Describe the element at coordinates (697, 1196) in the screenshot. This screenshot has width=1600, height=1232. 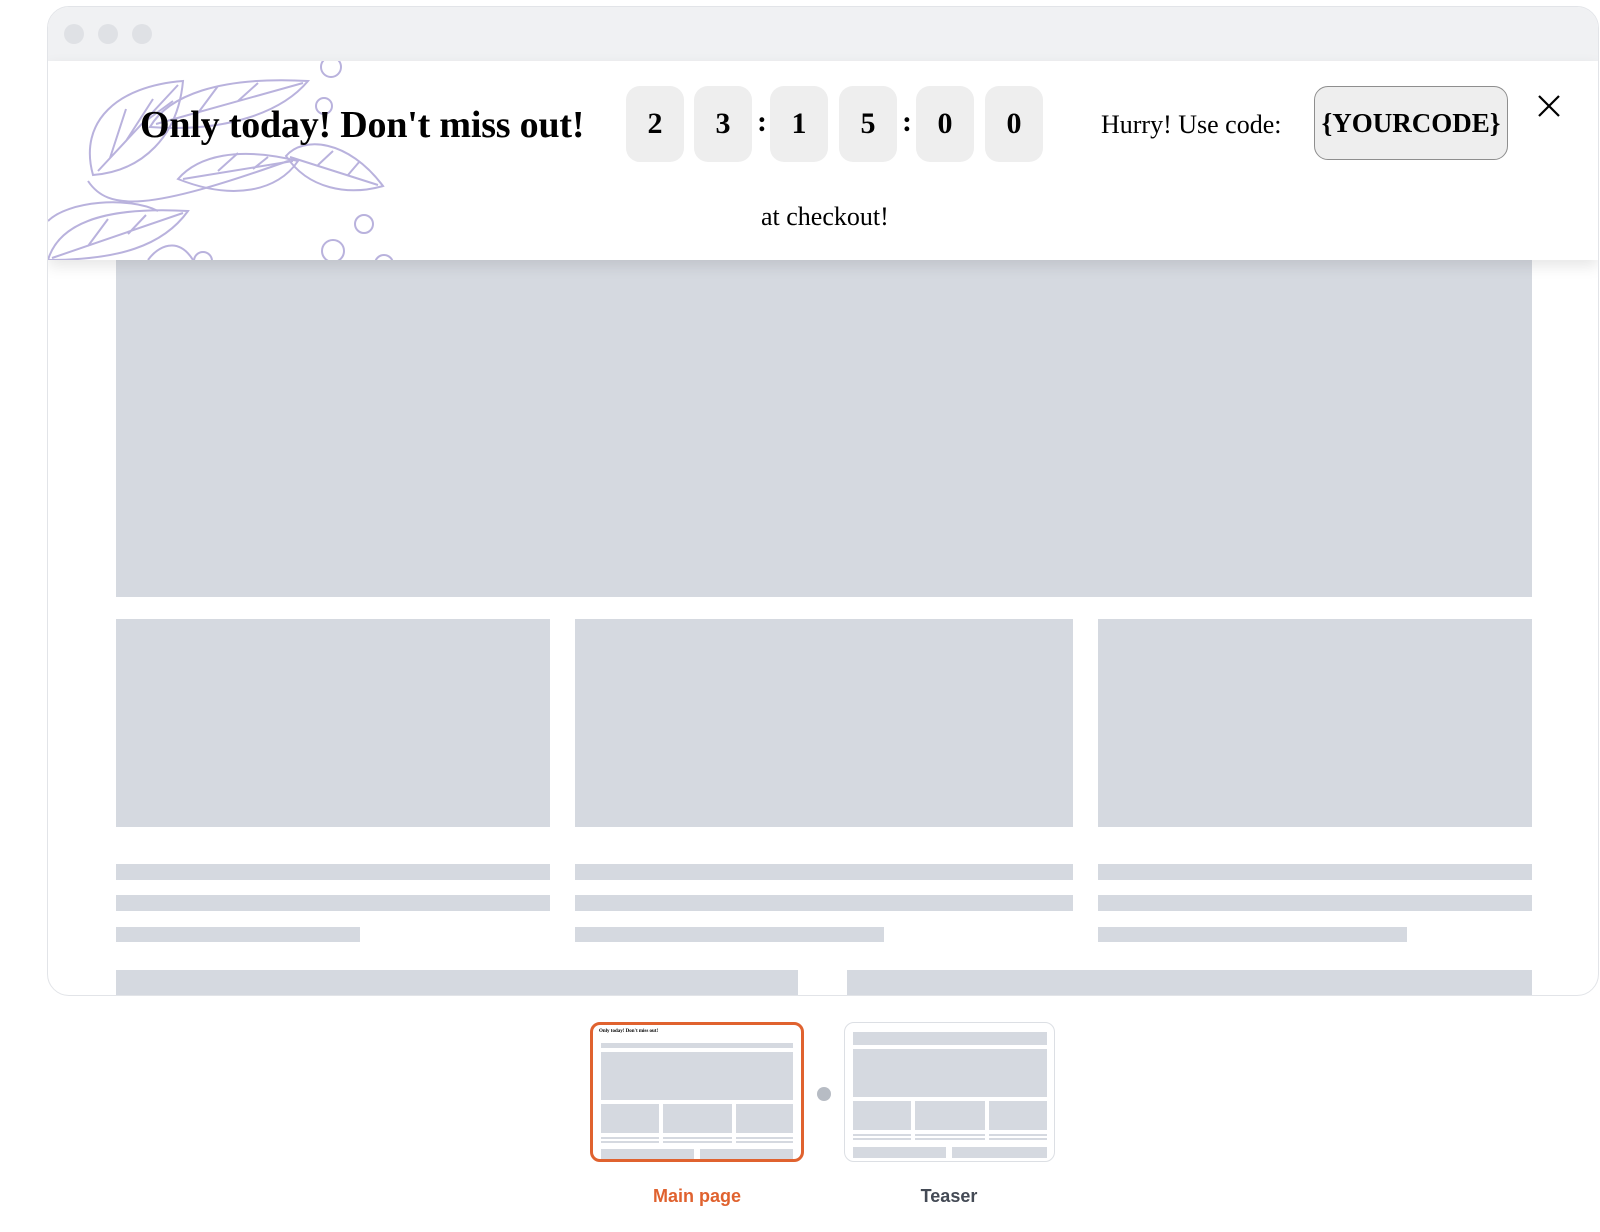
I see `thumbnail-label-main-page: Main page` at that location.